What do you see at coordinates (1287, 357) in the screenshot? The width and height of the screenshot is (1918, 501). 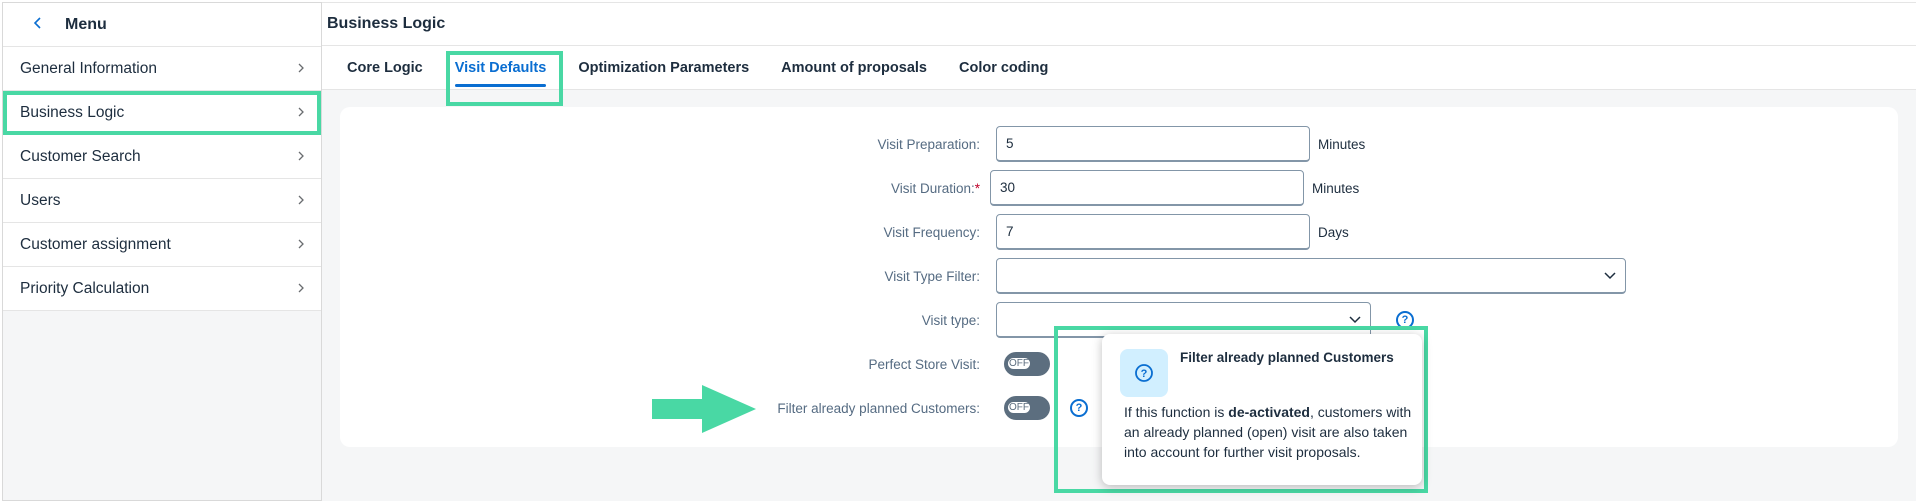 I see `popover-title: Filter already planned Customers` at bounding box center [1287, 357].